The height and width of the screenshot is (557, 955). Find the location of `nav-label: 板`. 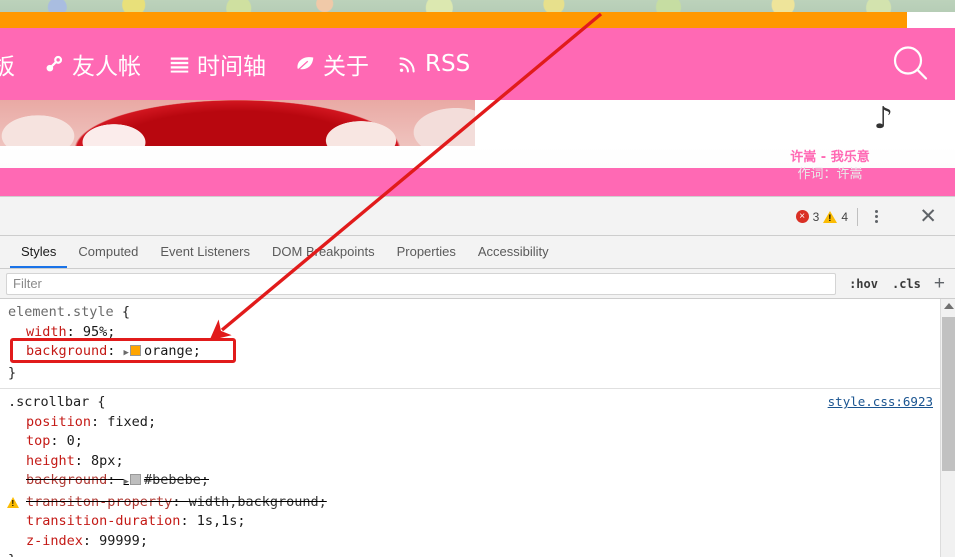

nav-label: 板 is located at coordinates (7, 67).